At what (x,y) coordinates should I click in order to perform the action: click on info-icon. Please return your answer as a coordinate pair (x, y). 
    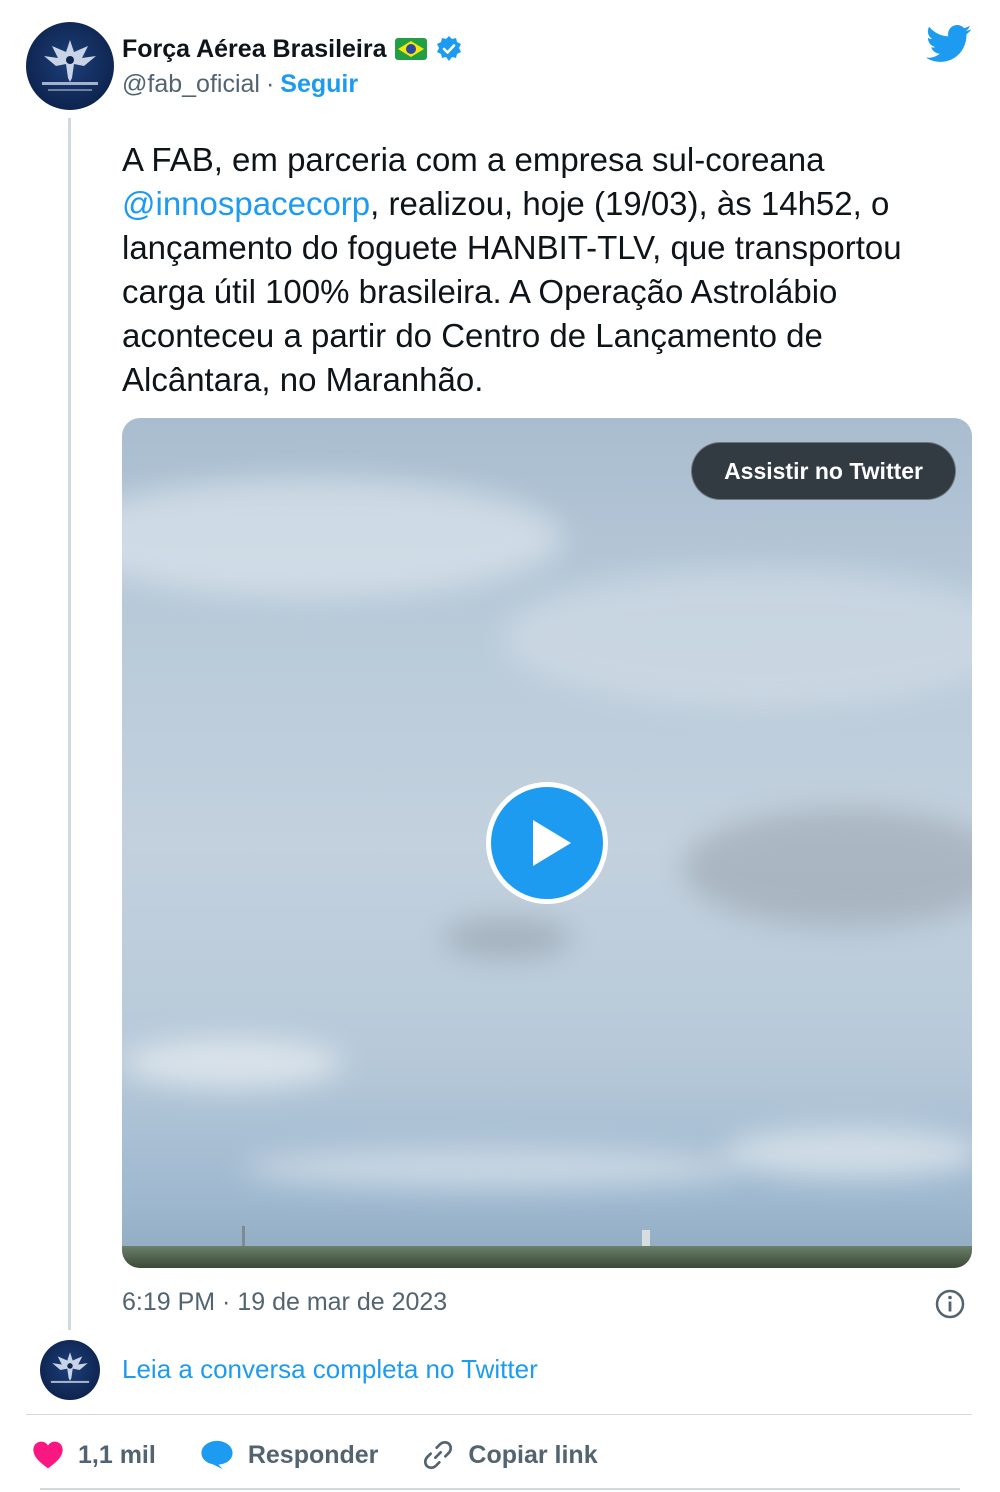
    Looking at the image, I should click on (950, 1304).